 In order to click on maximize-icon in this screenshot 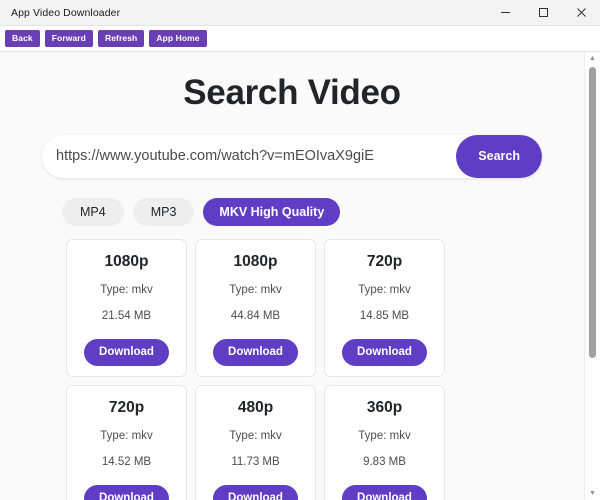, I will do `click(543, 13)`.